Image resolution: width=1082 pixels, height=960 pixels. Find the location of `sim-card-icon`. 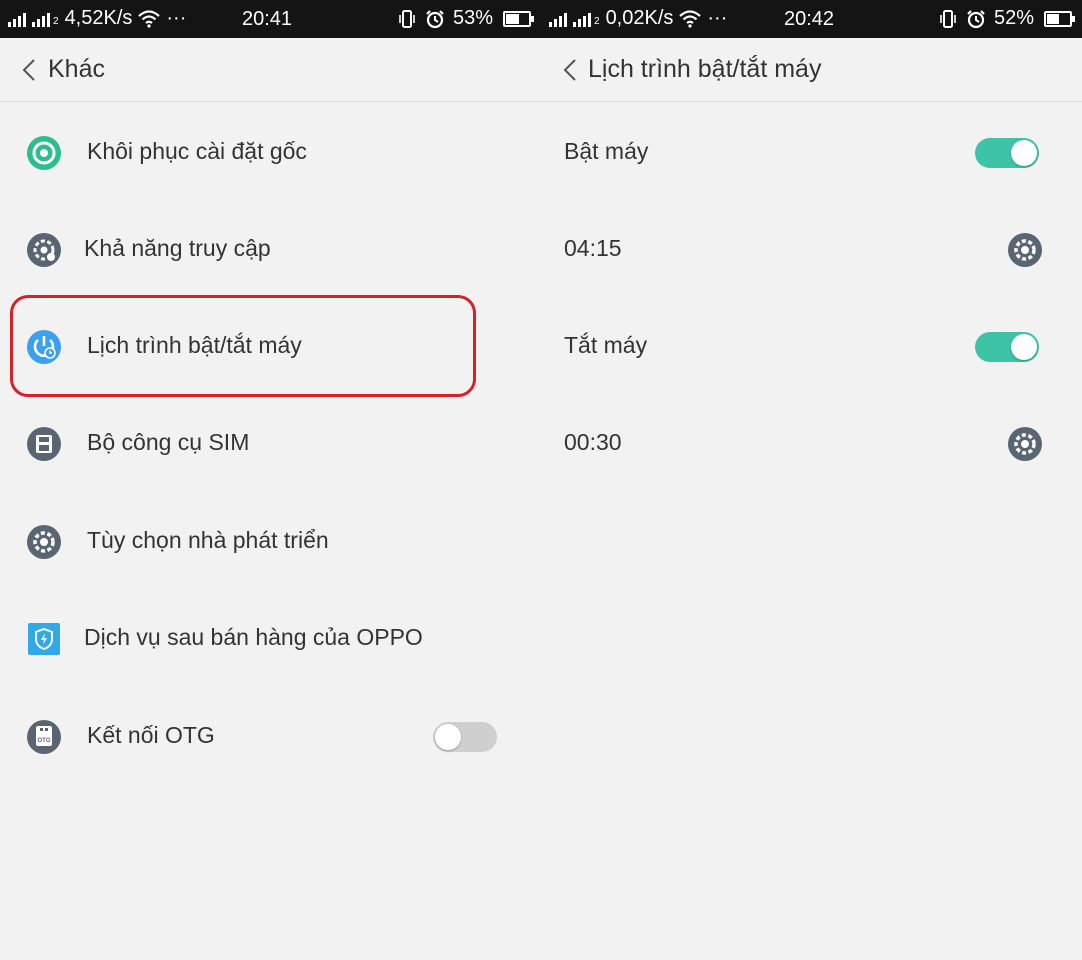

sim-card-icon is located at coordinates (44, 444).